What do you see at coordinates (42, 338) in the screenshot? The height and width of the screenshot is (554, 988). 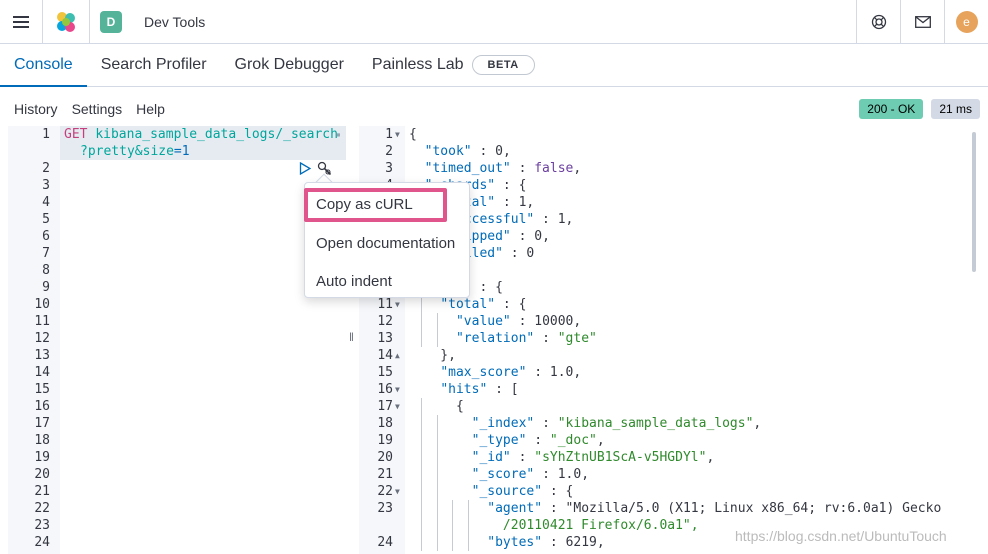 I see `request-line-number: 12` at bounding box center [42, 338].